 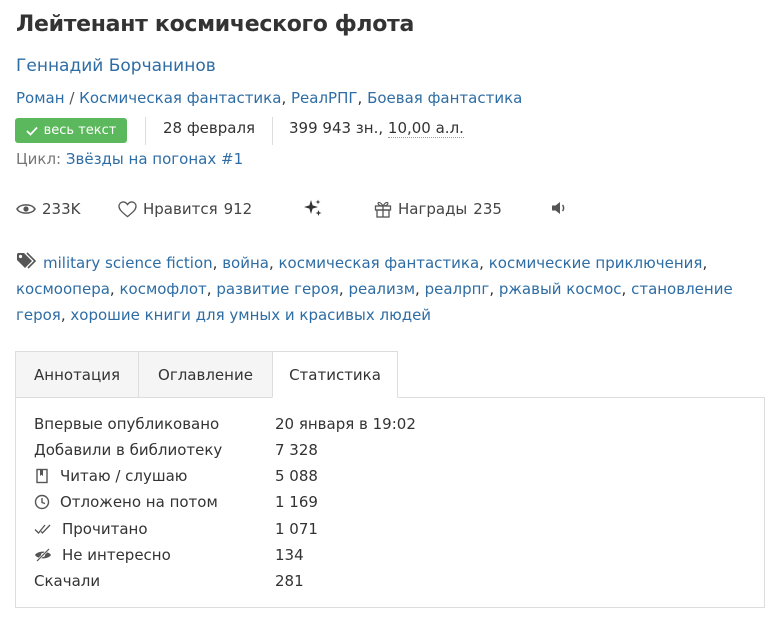 What do you see at coordinates (296, 450) in the screenshot?
I see `stat-value: 7 328` at bounding box center [296, 450].